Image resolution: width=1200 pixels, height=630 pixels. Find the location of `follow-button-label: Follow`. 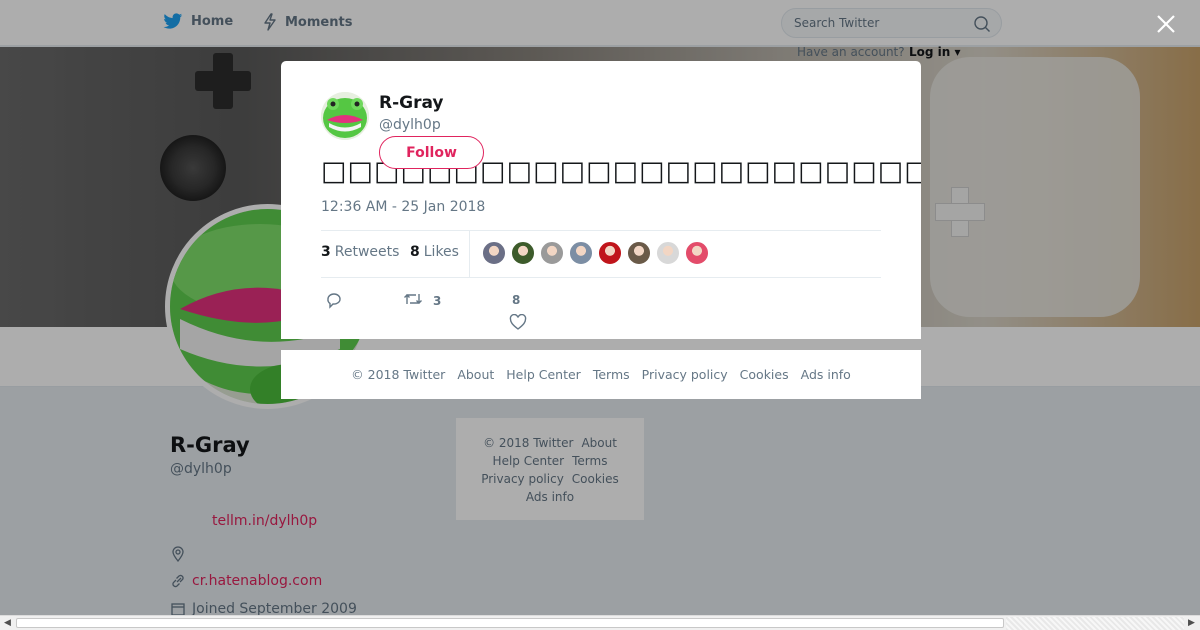

follow-button-label: Follow is located at coordinates (431, 152).